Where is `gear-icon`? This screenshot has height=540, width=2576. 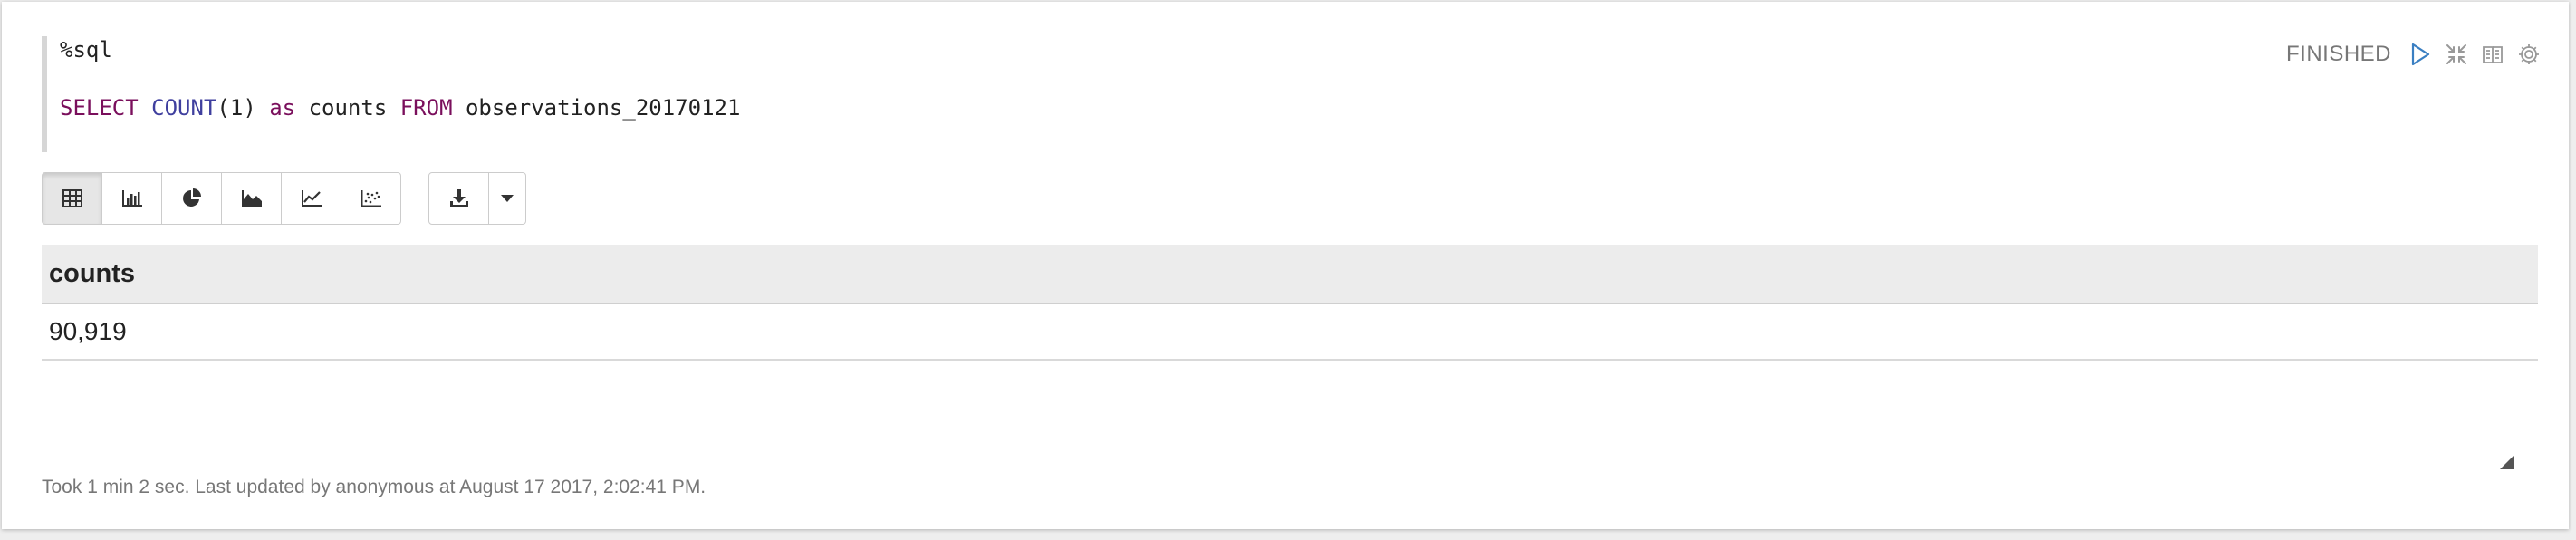 gear-icon is located at coordinates (2529, 54).